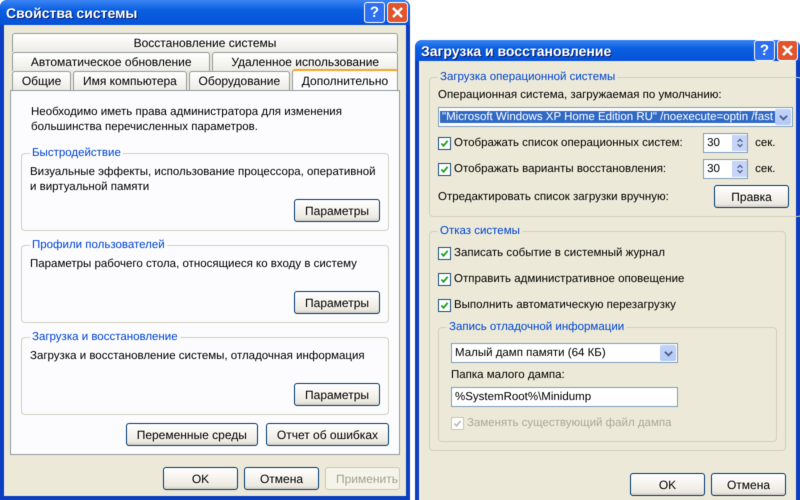  What do you see at coordinates (480, 231) in the screenshot?
I see `group-title: Отказ системы` at bounding box center [480, 231].